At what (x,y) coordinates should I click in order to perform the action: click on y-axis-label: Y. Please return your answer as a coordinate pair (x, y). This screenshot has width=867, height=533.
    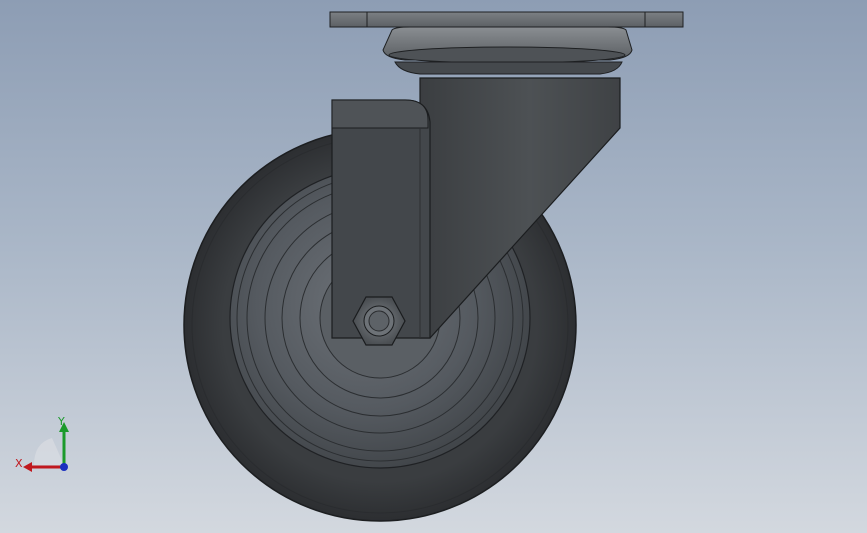
    Looking at the image, I should click on (61, 421).